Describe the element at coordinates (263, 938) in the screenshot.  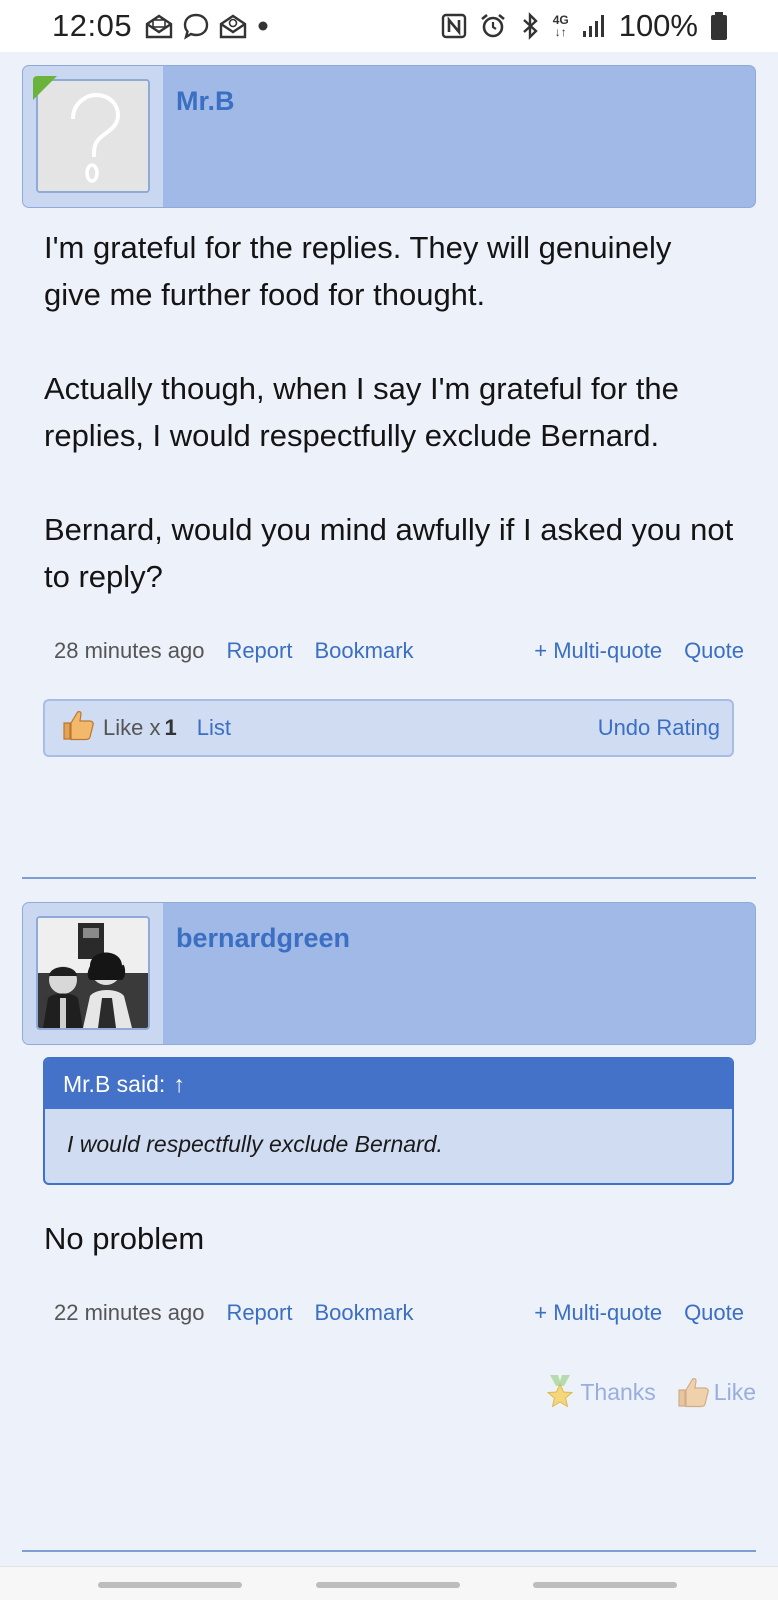
I see `username-link: bernardgreen` at that location.